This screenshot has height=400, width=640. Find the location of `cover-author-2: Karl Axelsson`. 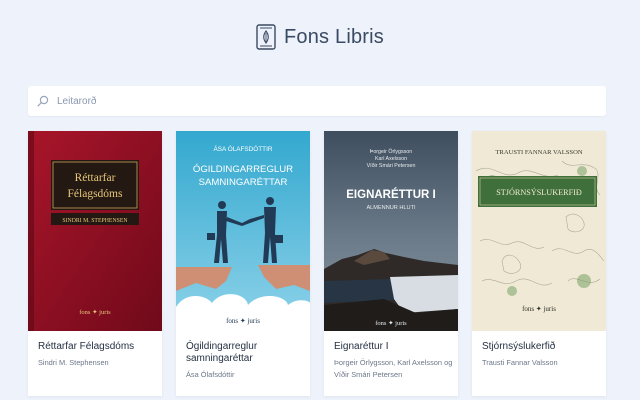

cover-author-2: Karl Axelsson is located at coordinates (391, 159).